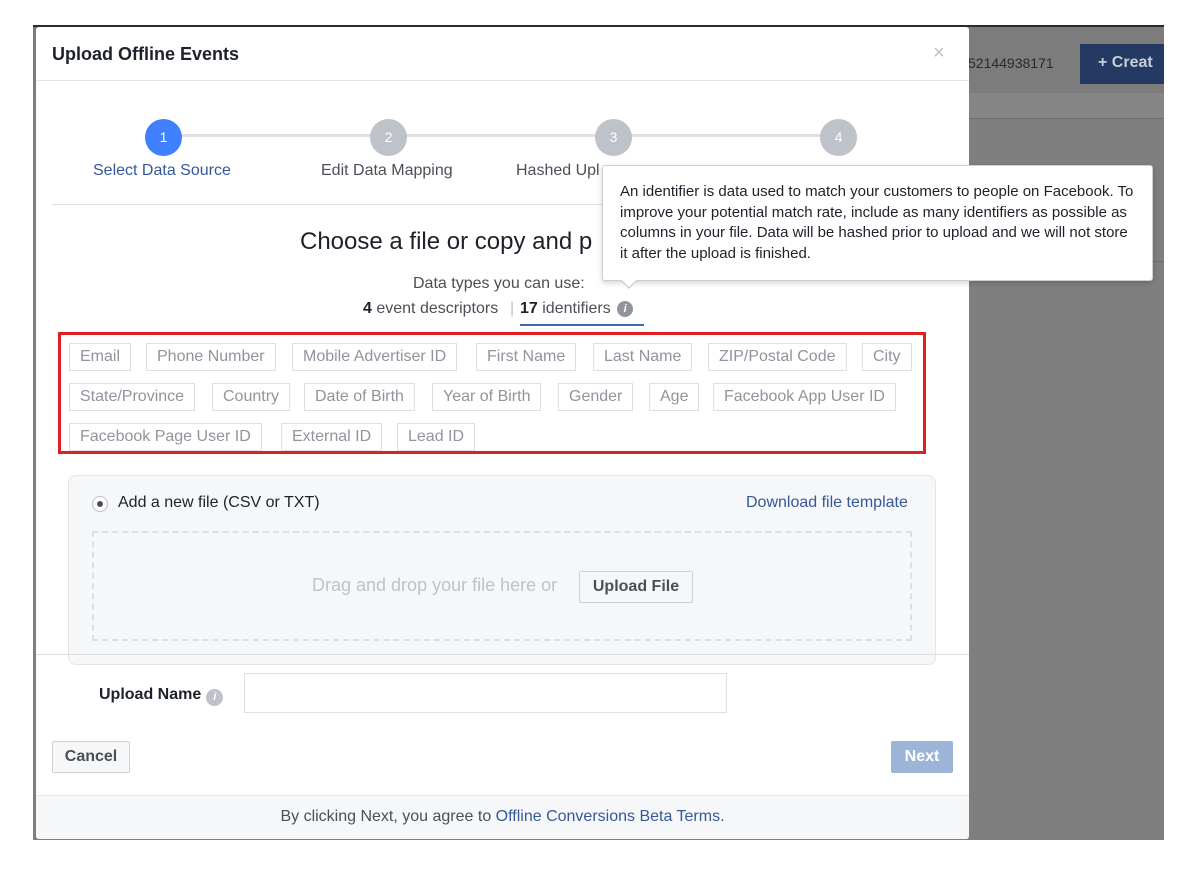  What do you see at coordinates (636, 587) in the screenshot?
I see `upload-file-button: Upload File` at bounding box center [636, 587].